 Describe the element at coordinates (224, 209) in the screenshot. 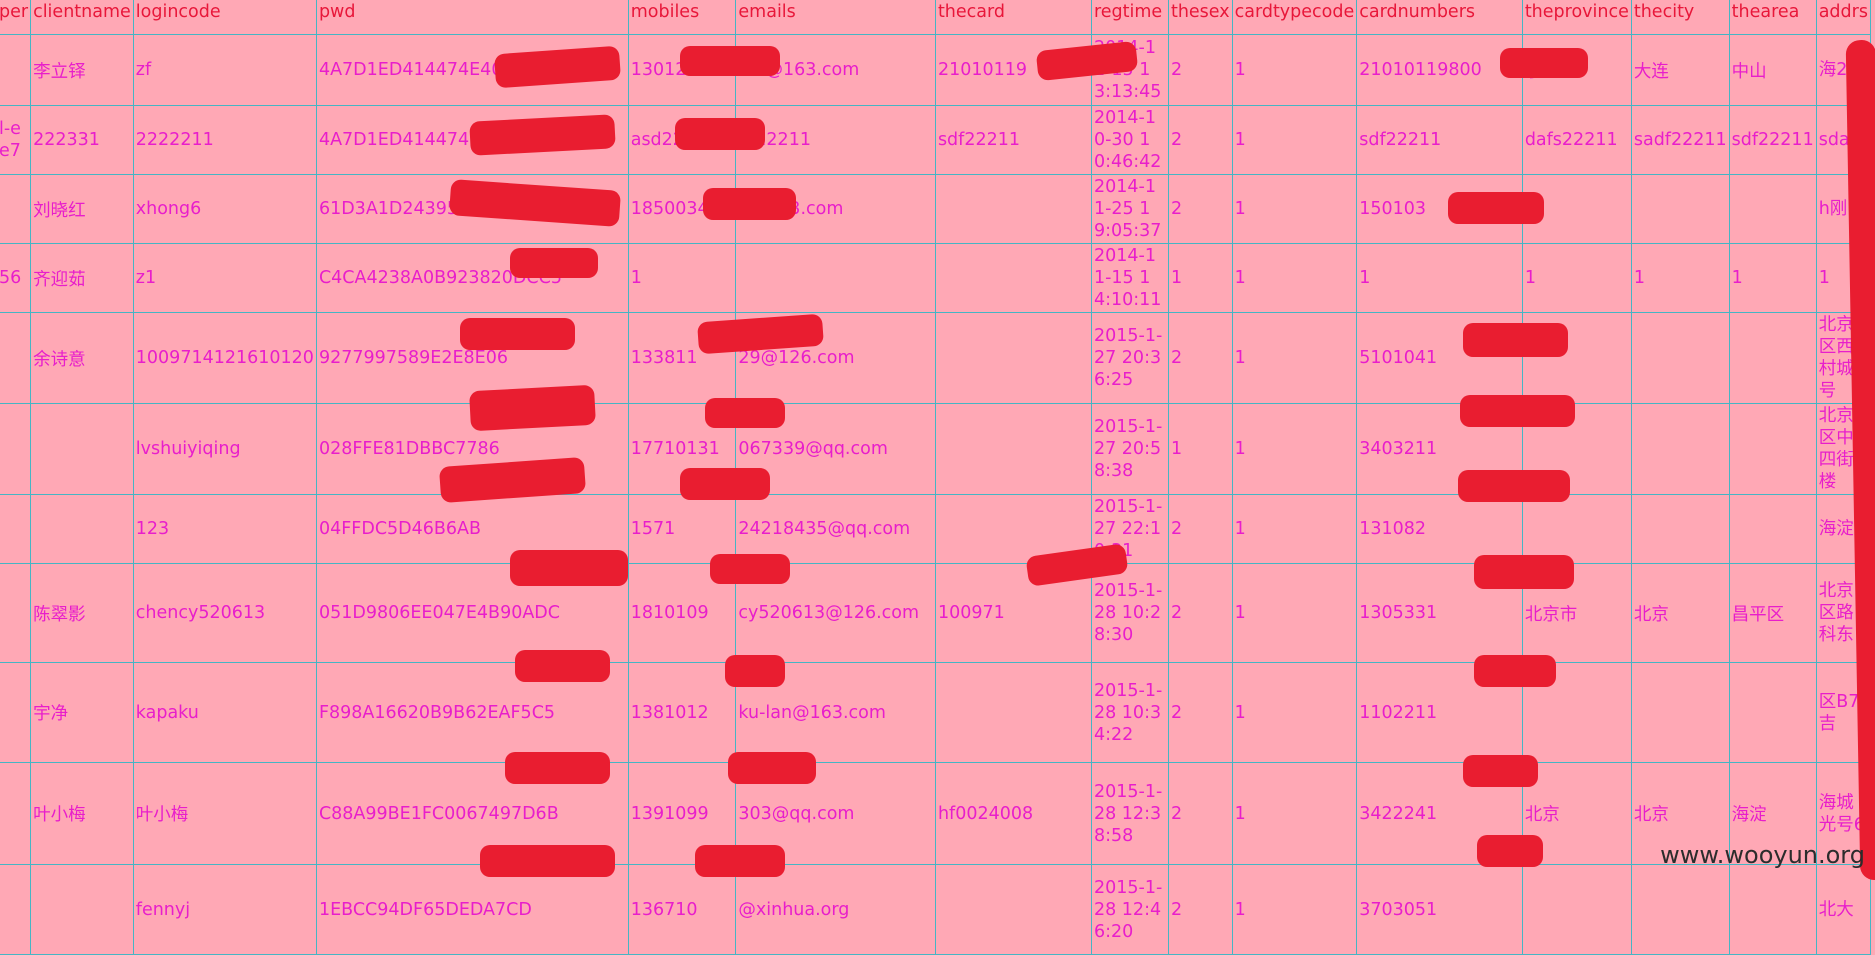

I see `cell-logincode: xhong6` at that location.